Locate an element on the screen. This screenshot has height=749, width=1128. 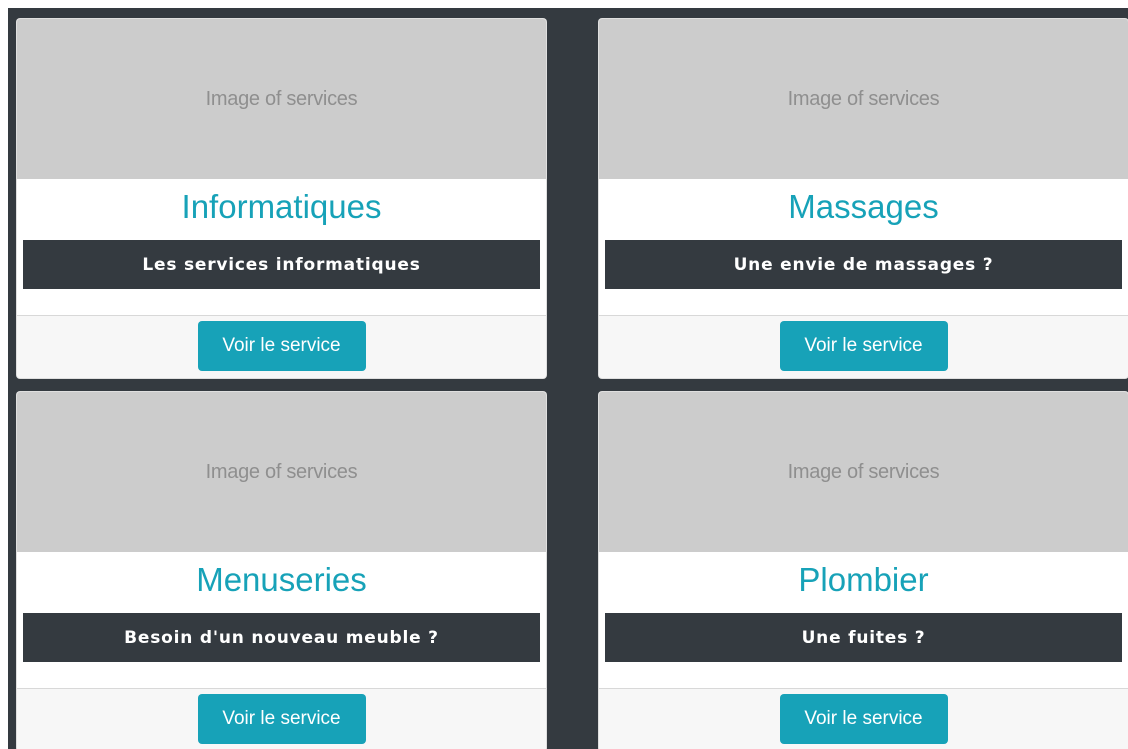
top-strip is located at coordinates (564, 4).